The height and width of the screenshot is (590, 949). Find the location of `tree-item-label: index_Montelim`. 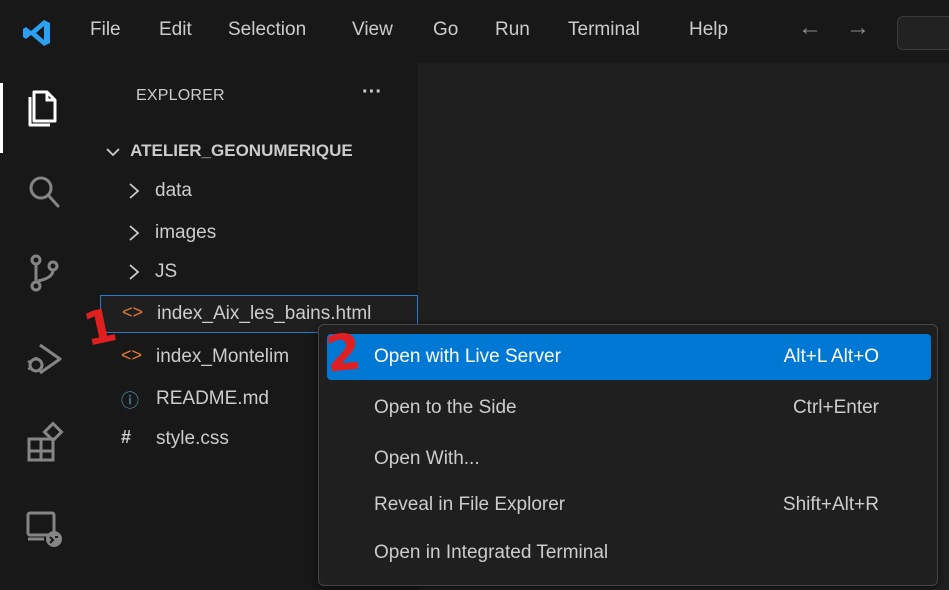

tree-item-label: index_Montelim is located at coordinates (223, 356).